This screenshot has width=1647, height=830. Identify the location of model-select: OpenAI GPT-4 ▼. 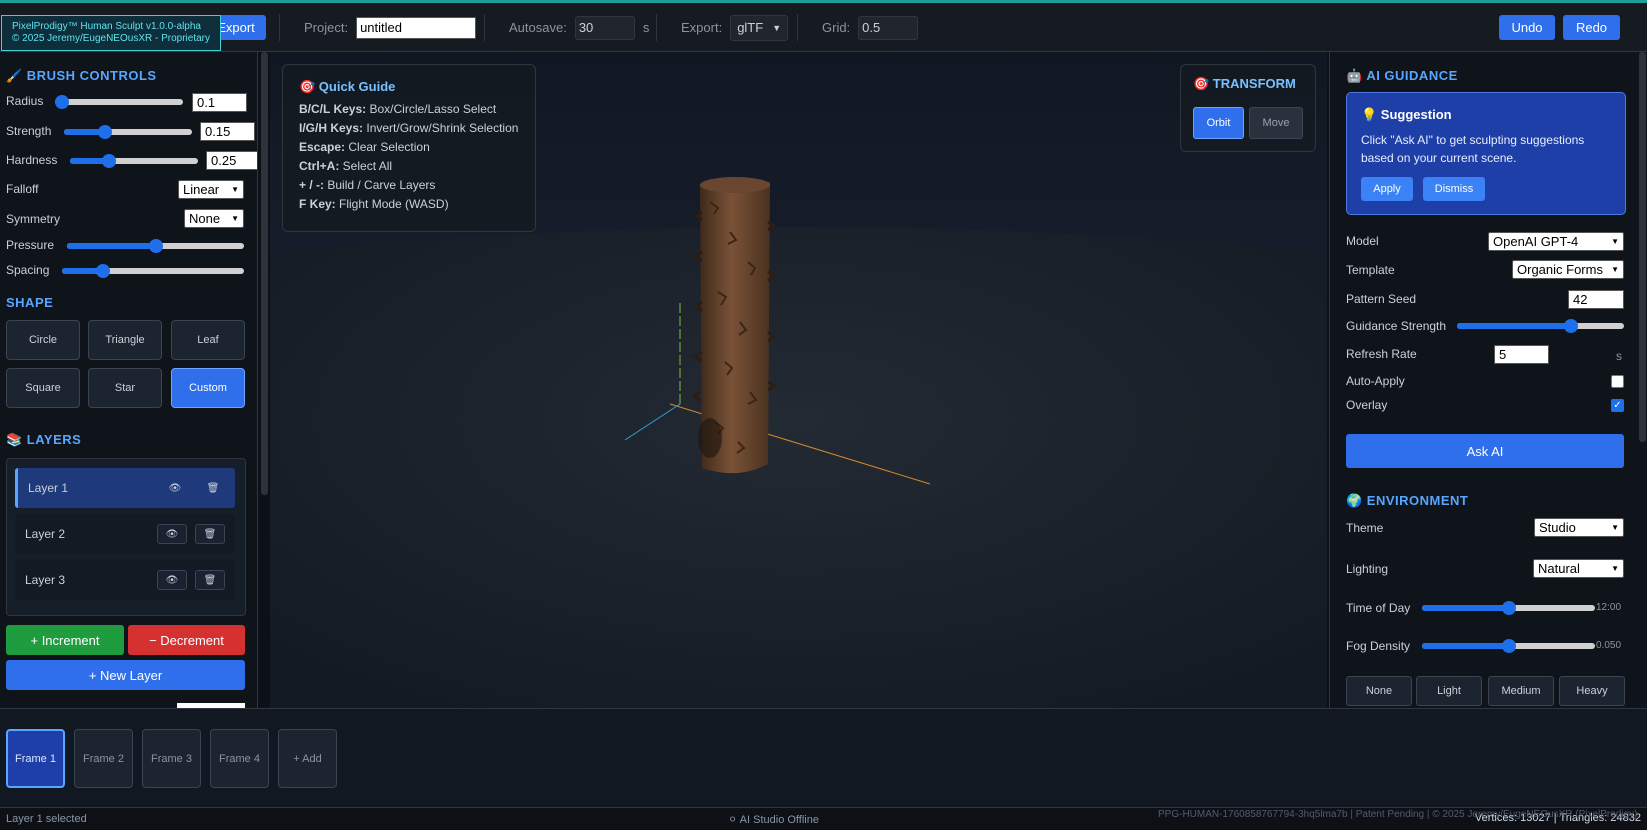
(1556, 241).